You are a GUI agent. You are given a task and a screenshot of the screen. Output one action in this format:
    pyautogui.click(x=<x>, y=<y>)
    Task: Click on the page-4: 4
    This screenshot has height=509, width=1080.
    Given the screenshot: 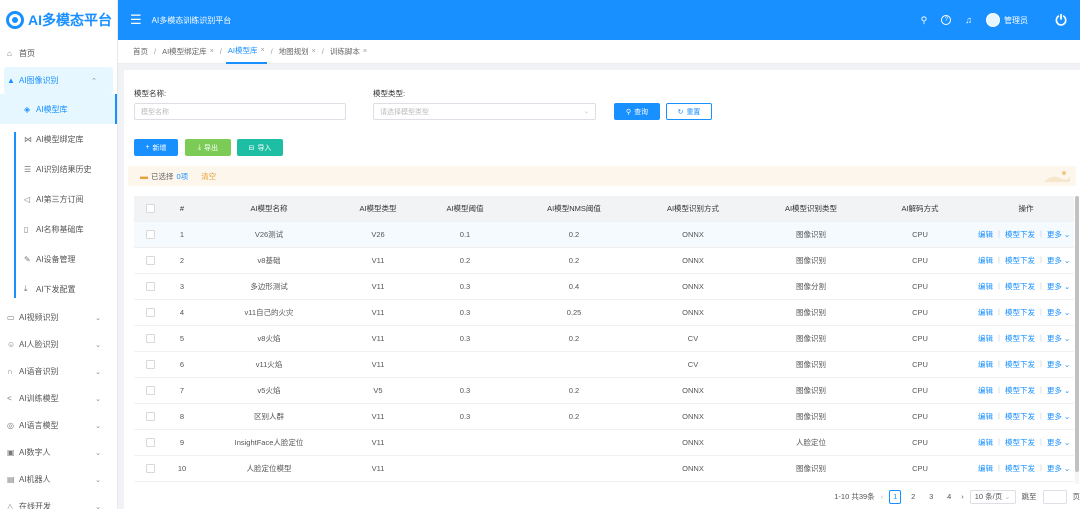 What is the action you would take?
    pyautogui.click(x=949, y=497)
    